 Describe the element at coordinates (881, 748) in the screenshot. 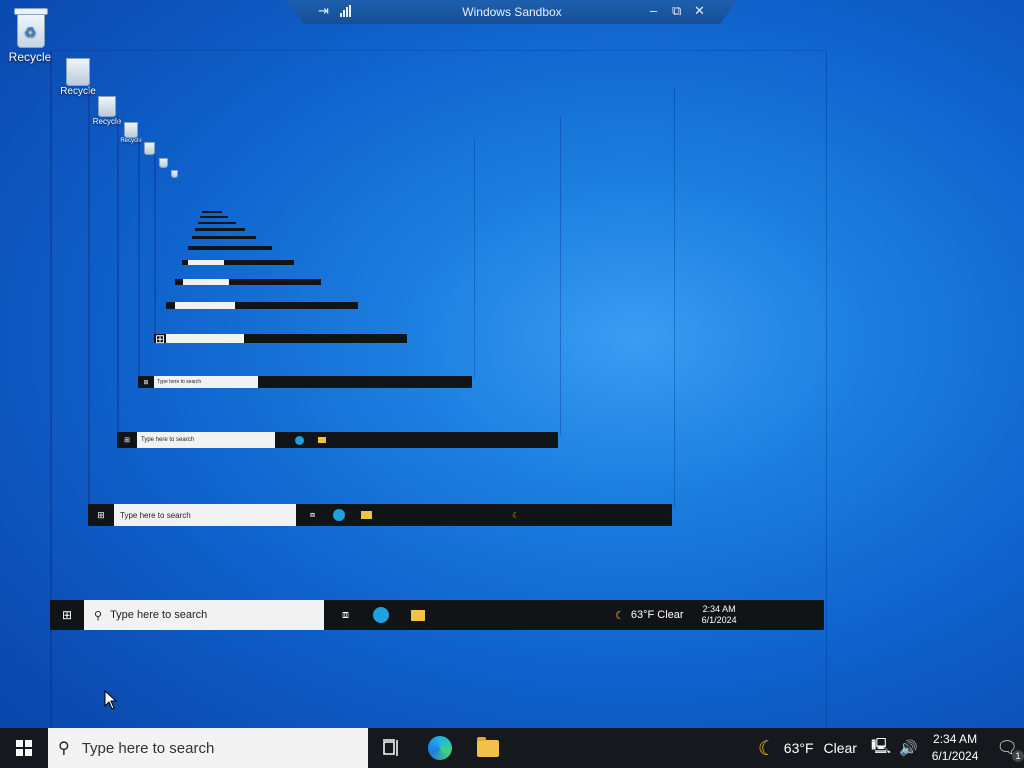

I see `network-icon: 🖳` at that location.